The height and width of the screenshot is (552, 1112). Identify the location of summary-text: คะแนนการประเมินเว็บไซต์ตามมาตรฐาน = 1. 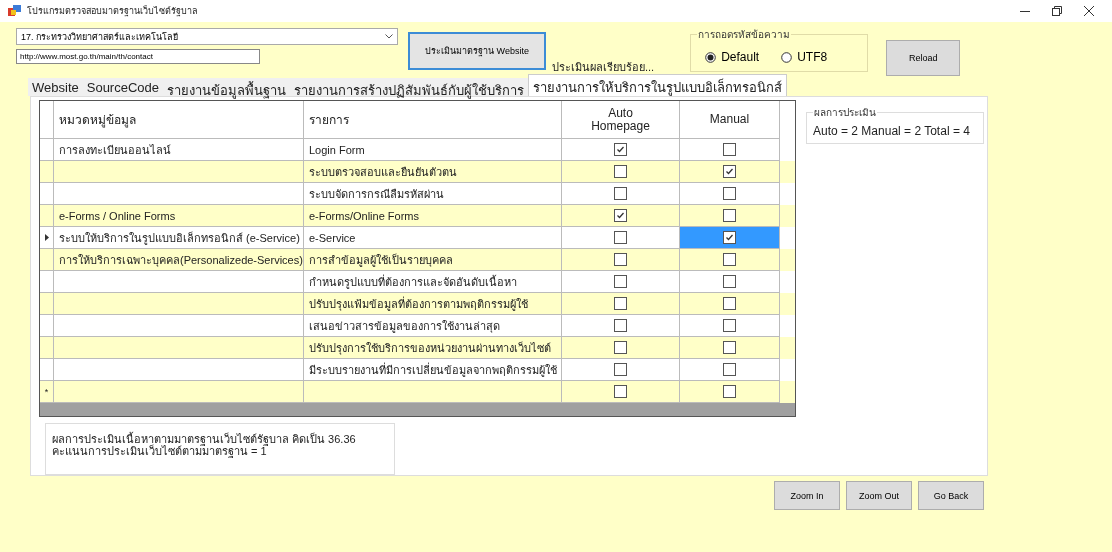
(159, 451).